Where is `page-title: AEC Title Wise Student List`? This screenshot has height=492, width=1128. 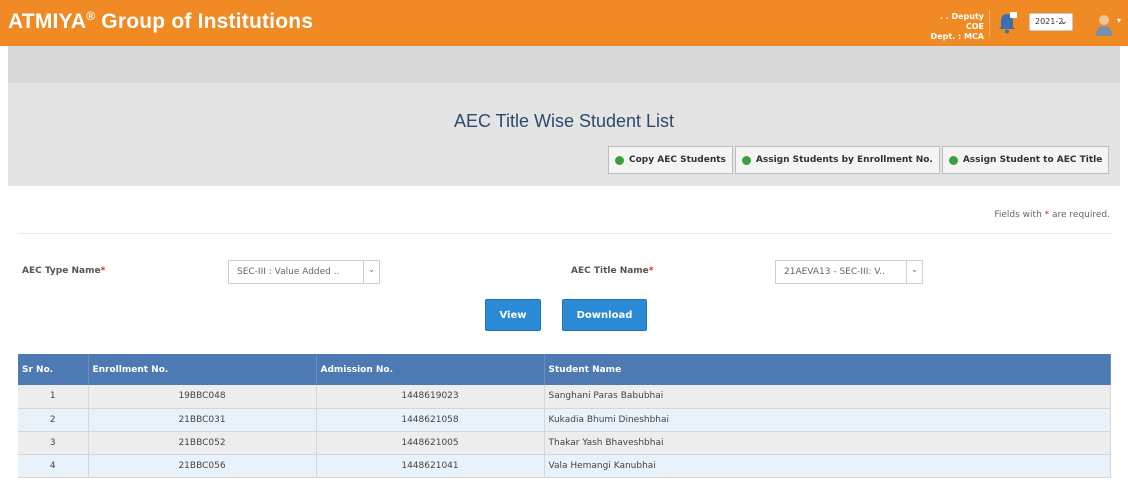
page-title: AEC Title Wise Student List is located at coordinates (564, 121).